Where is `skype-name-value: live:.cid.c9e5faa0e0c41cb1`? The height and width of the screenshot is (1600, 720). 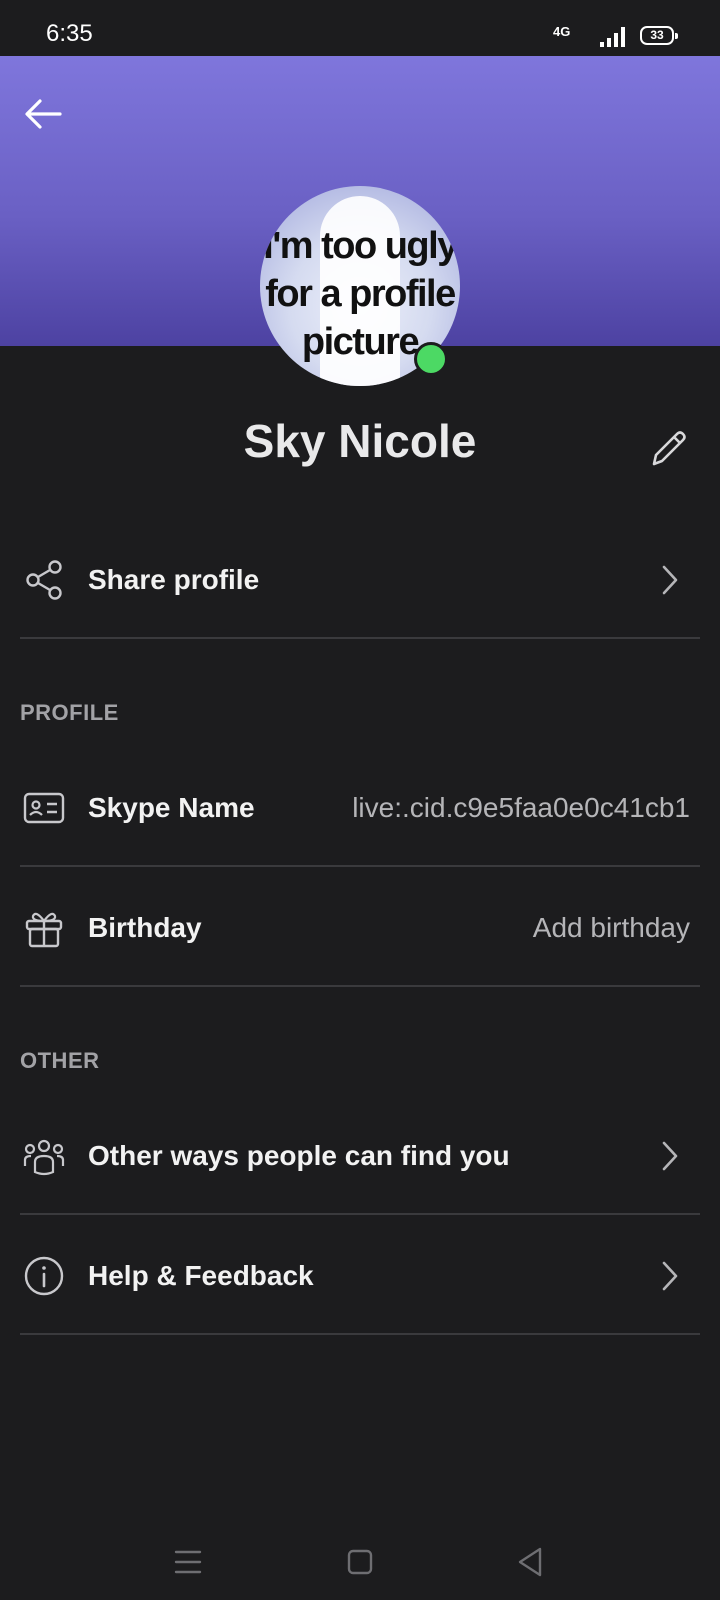
skype-name-value: live:.cid.c9e5faa0e0c41cb1 is located at coordinates (521, 807).